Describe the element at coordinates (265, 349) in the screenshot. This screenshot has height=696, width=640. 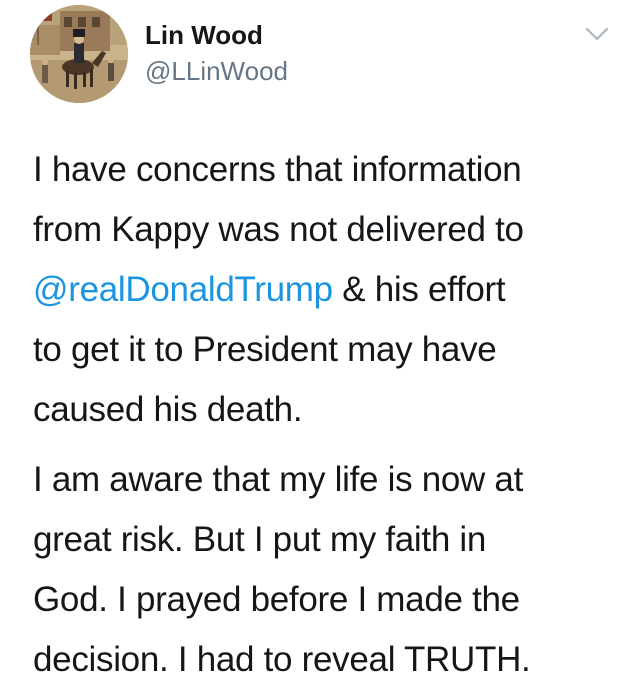
I see `tweet-line: to get it to President may have` at that location.